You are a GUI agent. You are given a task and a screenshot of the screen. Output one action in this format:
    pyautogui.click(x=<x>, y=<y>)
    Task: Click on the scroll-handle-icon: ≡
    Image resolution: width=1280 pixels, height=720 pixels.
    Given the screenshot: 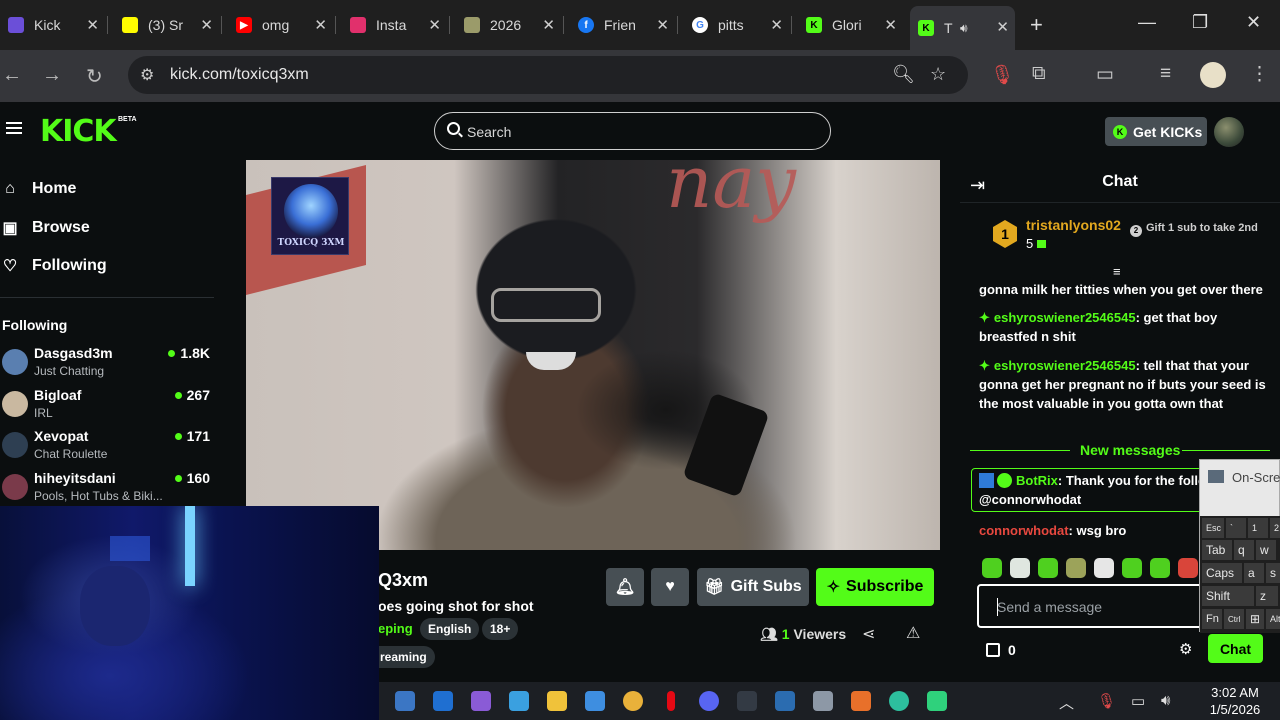 What is the action you would take?
    pyautogui.click(x=1117, y=271)
    